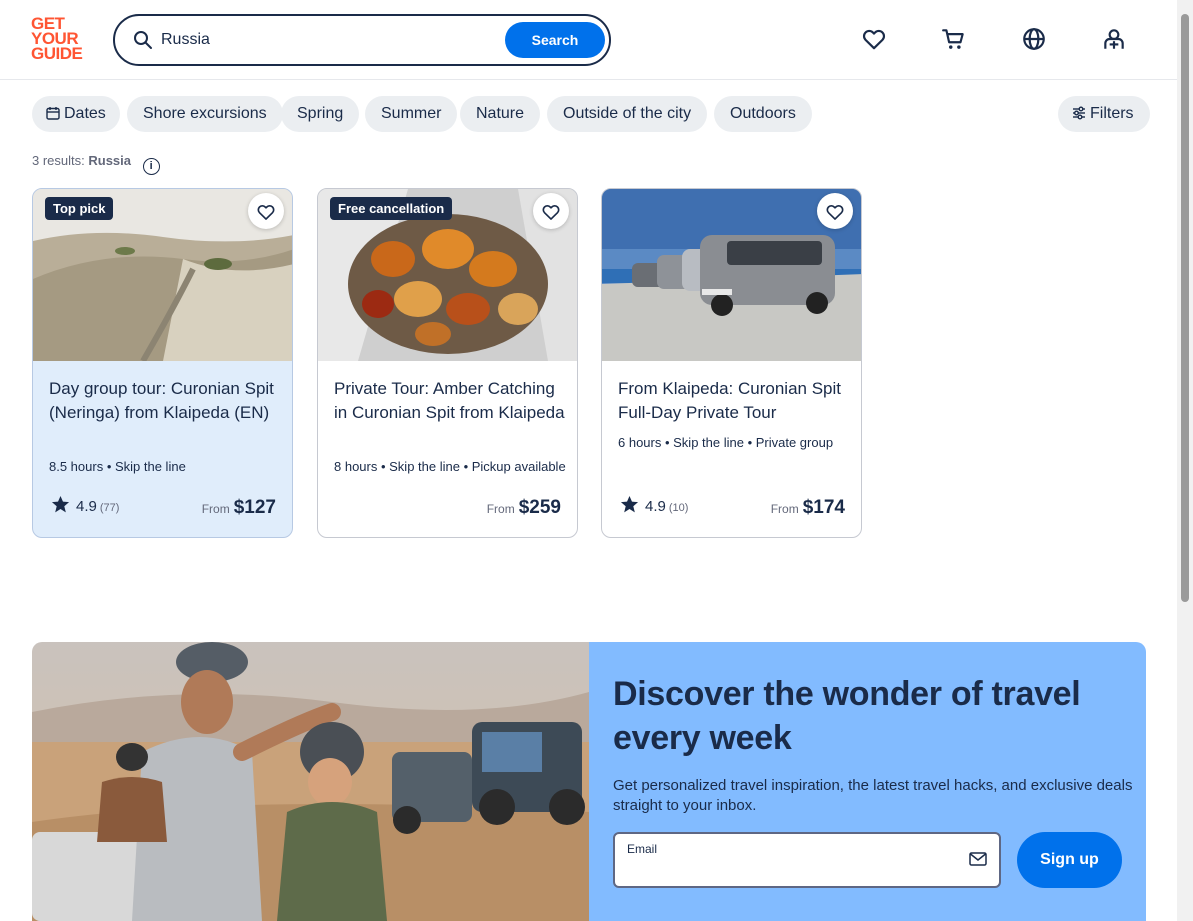 Image resolution: width=1193 pixels, height=921 pixels. Describe the element at coordinates (151, 166) in the screenshot. I see `info-icon: i` at that location.